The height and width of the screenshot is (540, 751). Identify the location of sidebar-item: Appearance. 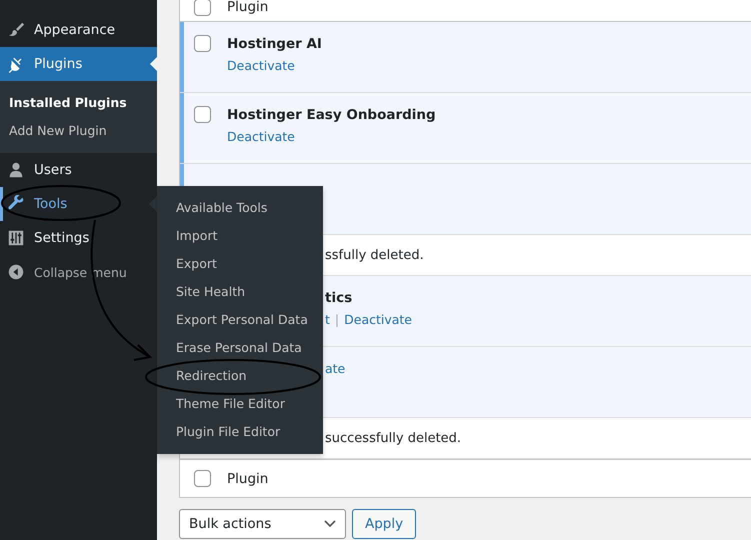
(78, 30).